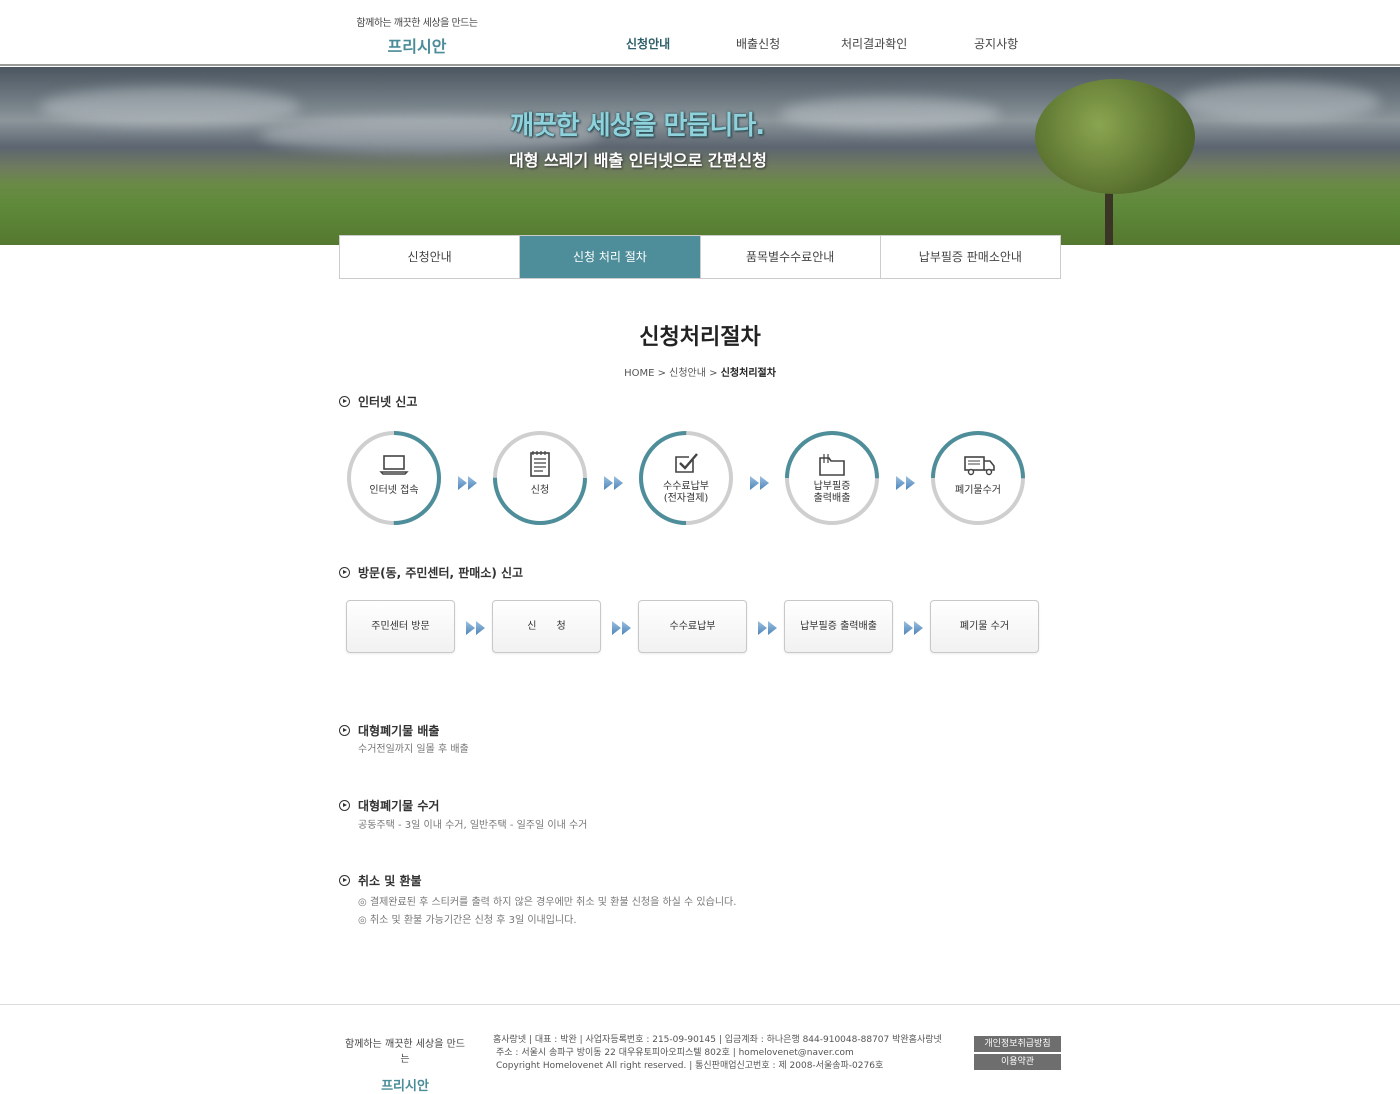 Image resolution: width=1400 pixels, height=1094 pixels. What do you see at coordinates (638, 160) in the screenshot?
I see `banner-subtitle: 대형 쓰레기 배출 인터넷으로 간편신청` at bounding box center [638, 160].